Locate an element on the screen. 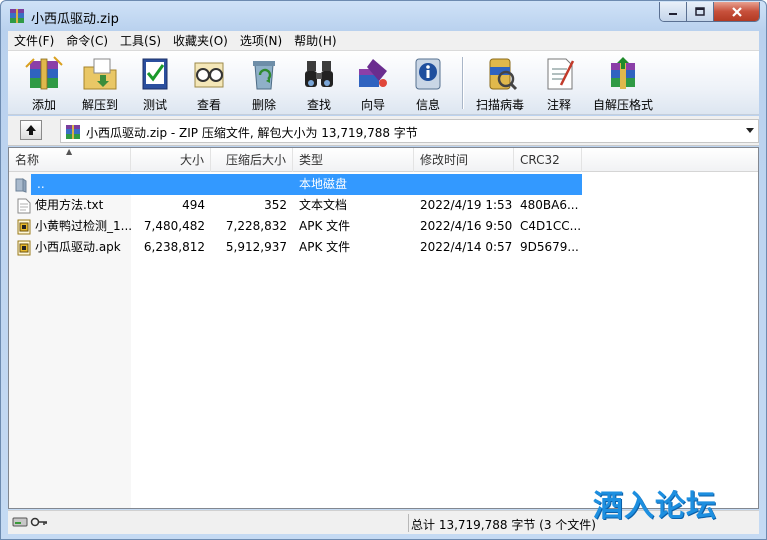  extract-to-button: 解压到 is located at coordinates (100, 83).